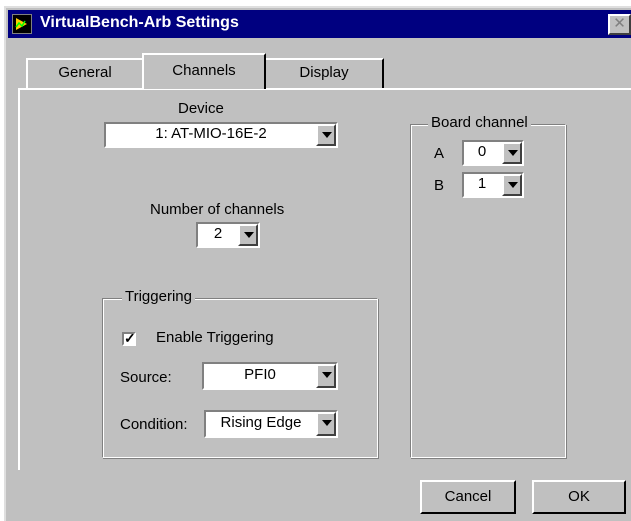  I want to click on cancel-button-label: Cancel, so click(468, 496).